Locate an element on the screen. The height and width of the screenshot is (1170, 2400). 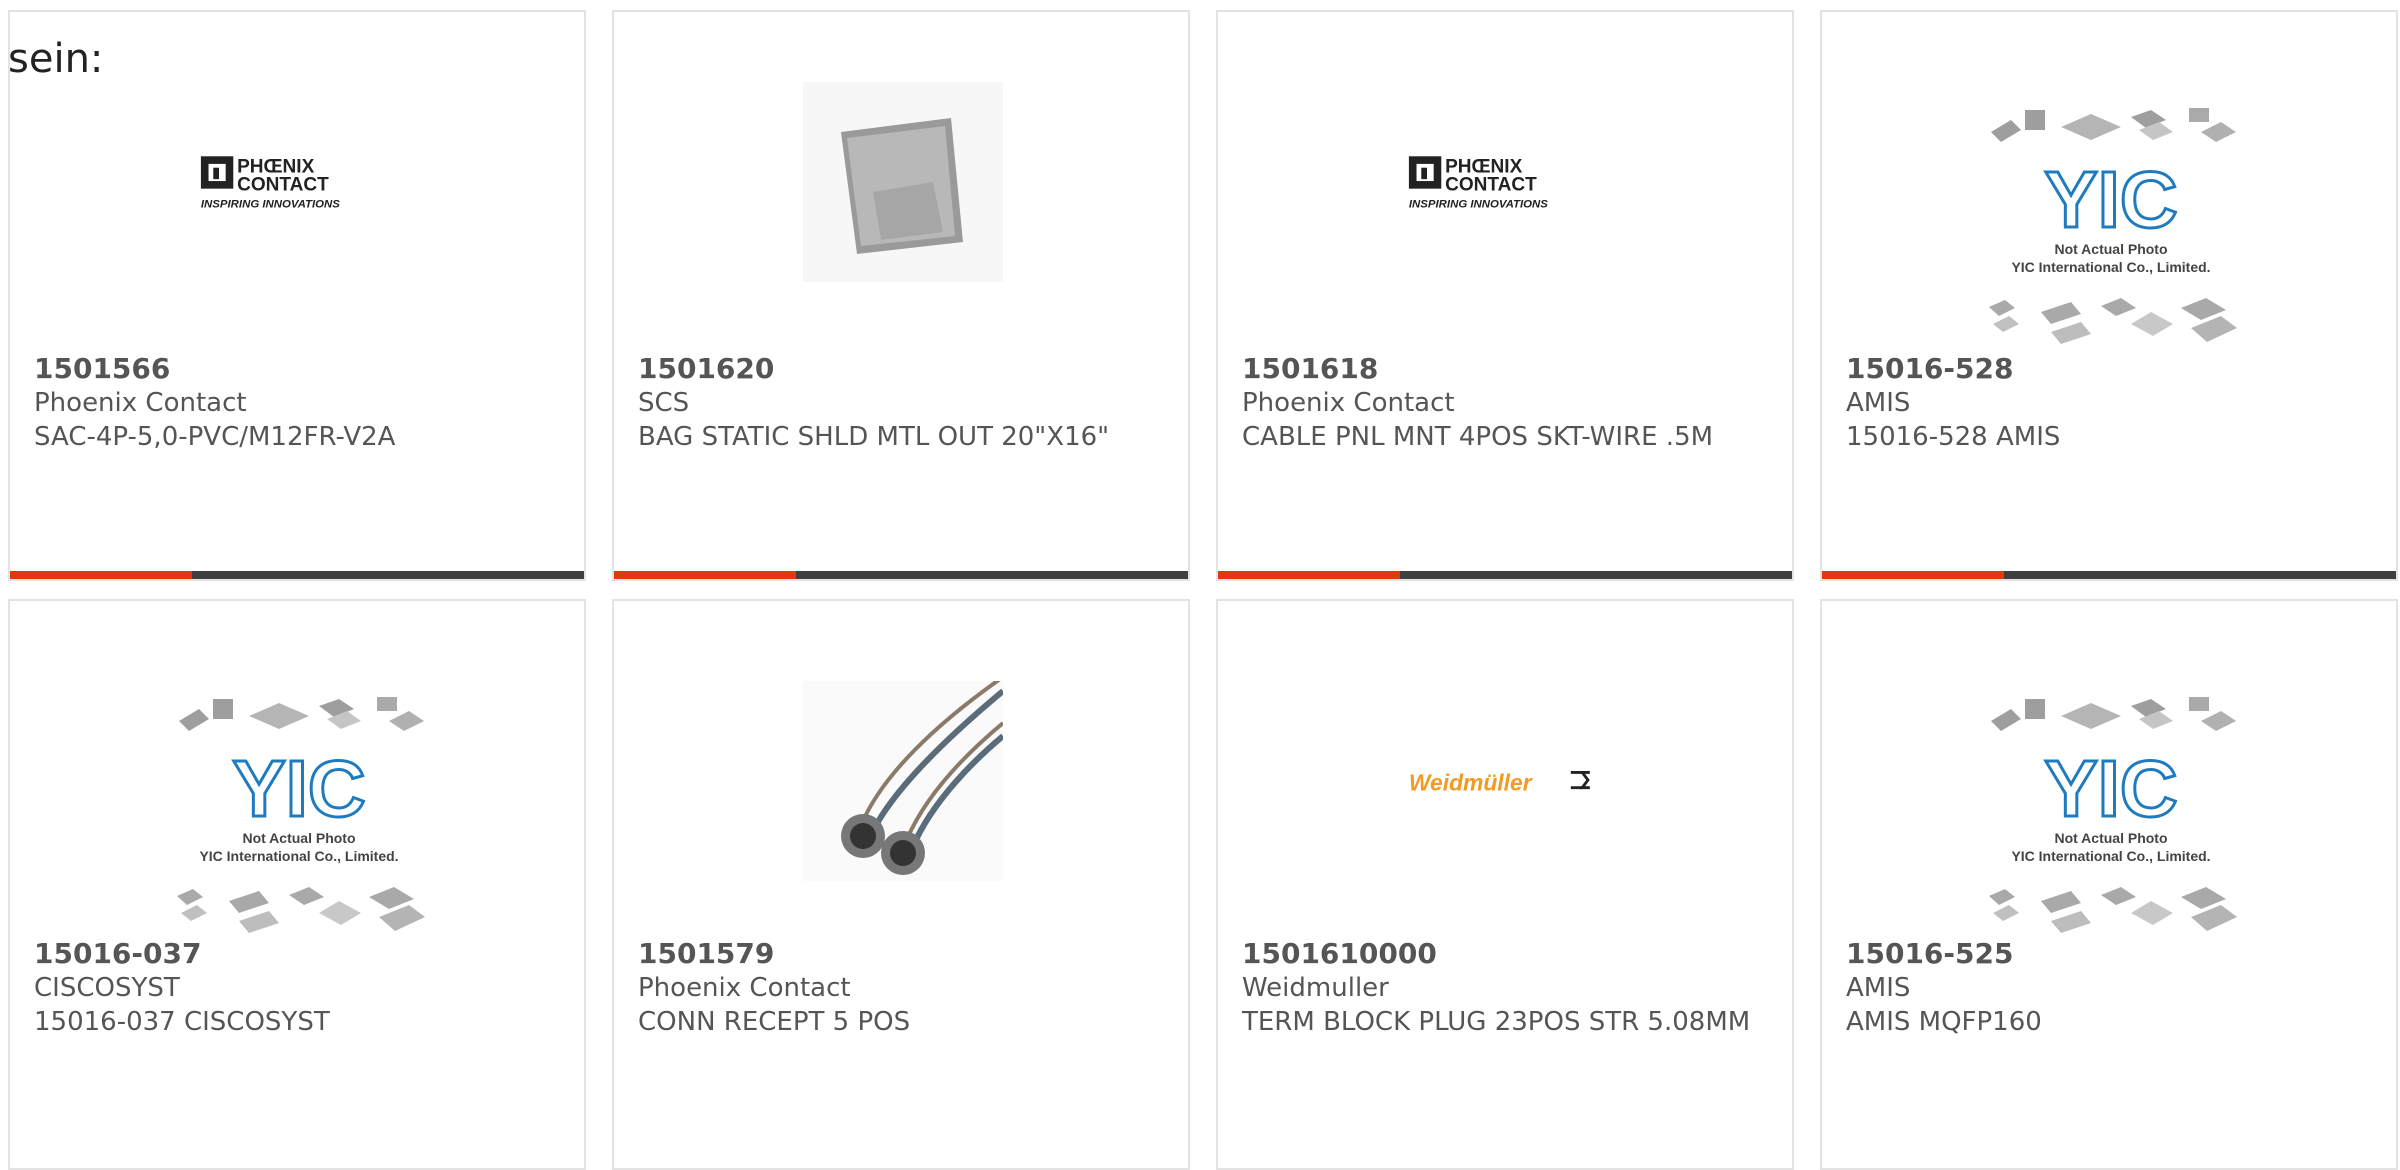
part-number: 1501579 is located at coordinates (898, 954).